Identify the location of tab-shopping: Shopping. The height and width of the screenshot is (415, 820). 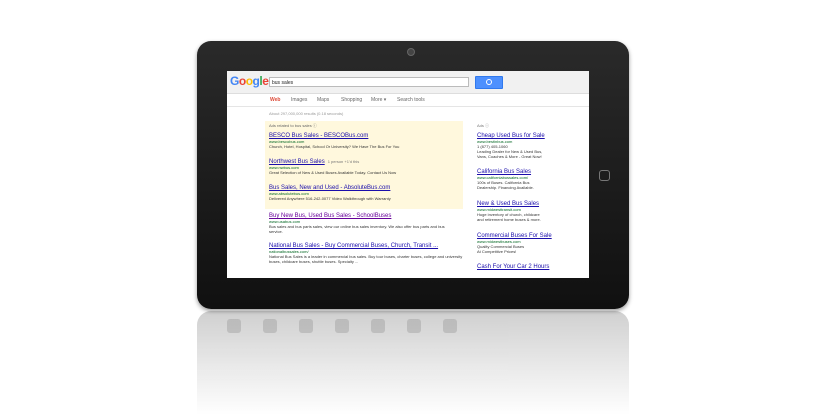
(351, 100).